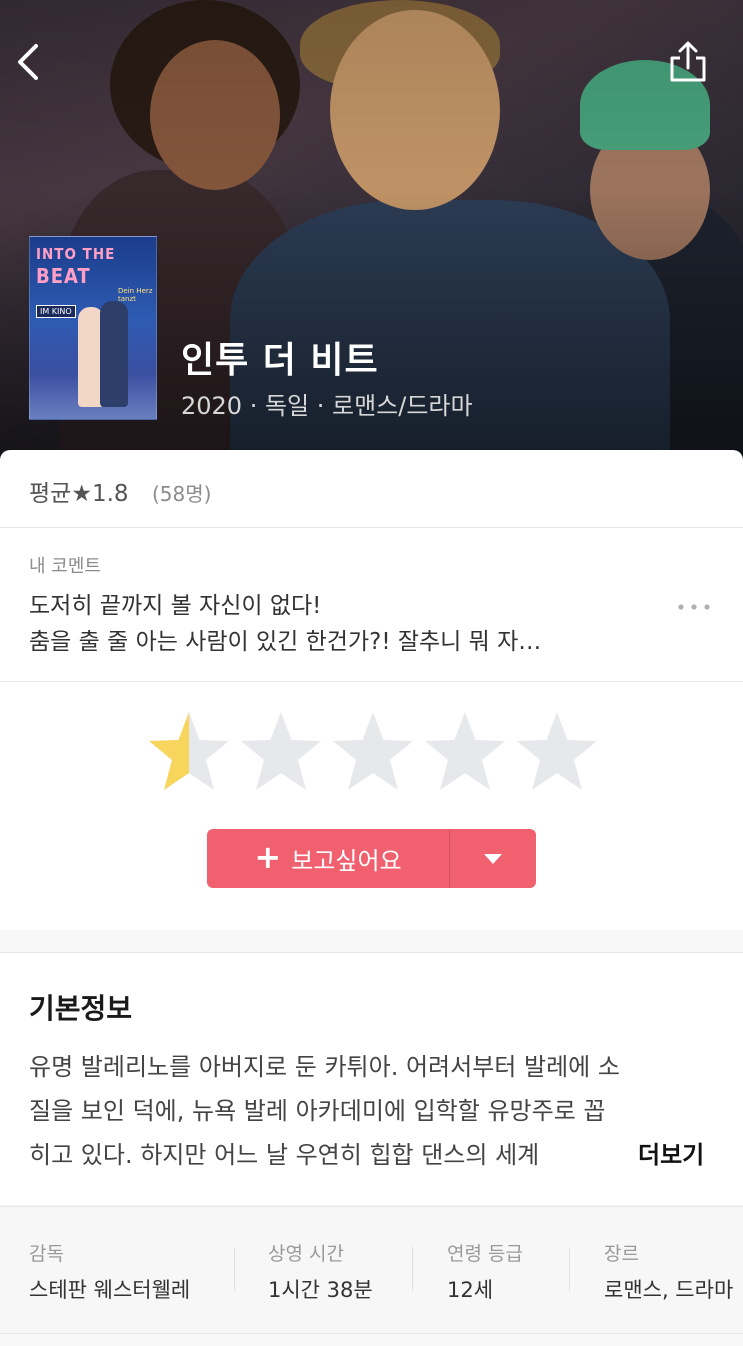 This screenshot has height=1346, width=743. I want to click on chevron-left-icon, so click(28, 62).